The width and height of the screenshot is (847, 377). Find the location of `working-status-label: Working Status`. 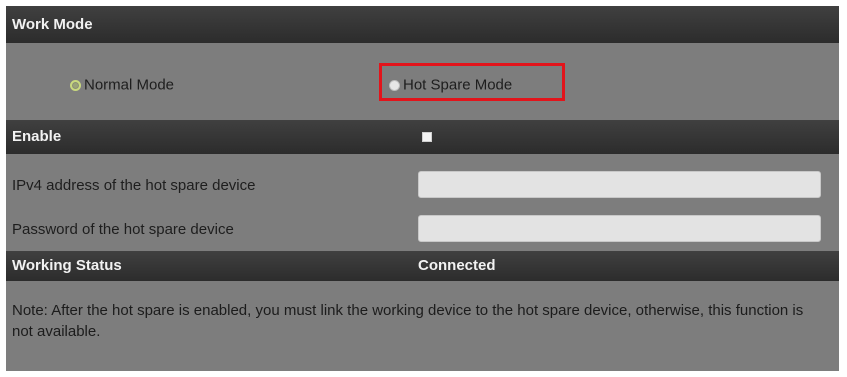

working-status-label: Working Status is located at coordinates (67, 265).